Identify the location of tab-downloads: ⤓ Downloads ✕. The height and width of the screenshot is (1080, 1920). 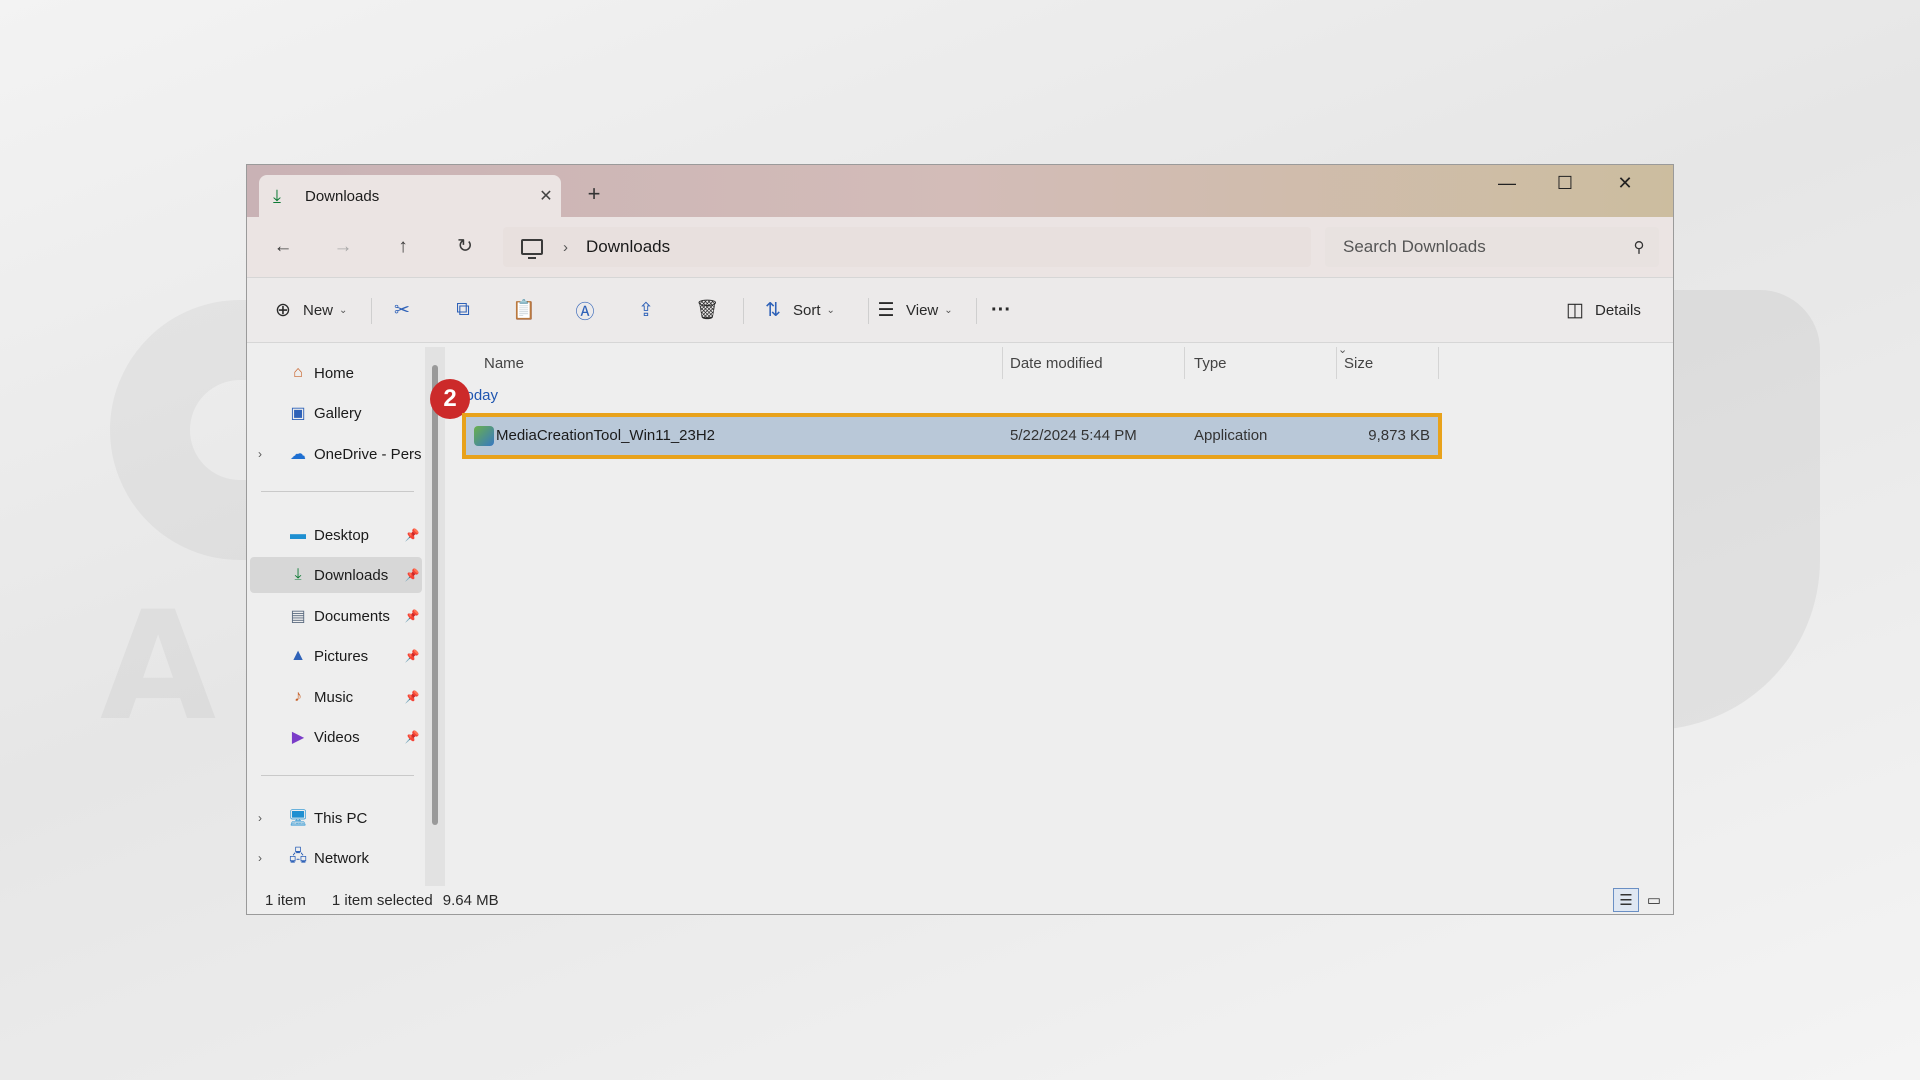
(410, 196).